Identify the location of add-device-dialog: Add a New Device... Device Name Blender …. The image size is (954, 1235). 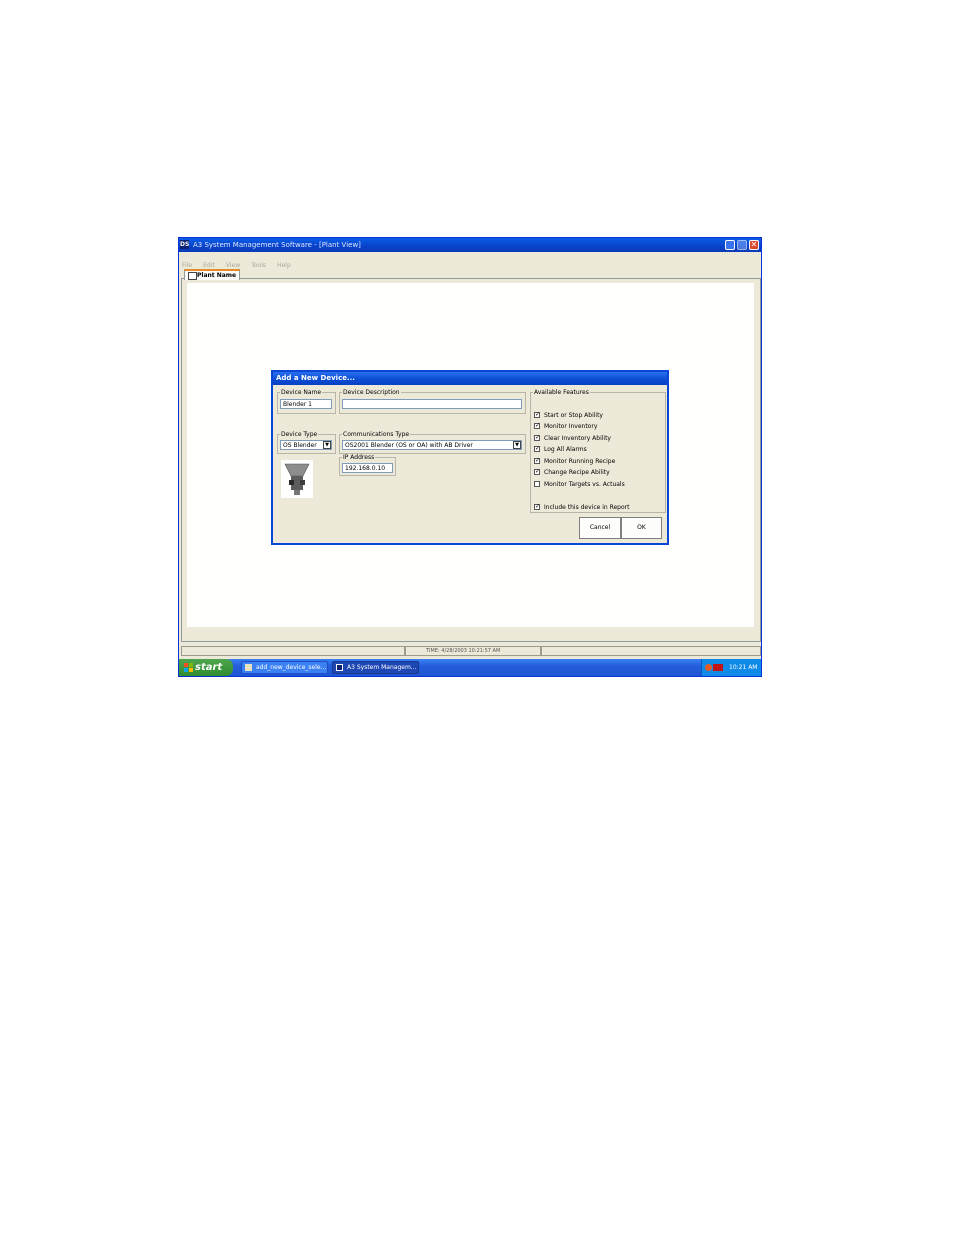
(470, 457).